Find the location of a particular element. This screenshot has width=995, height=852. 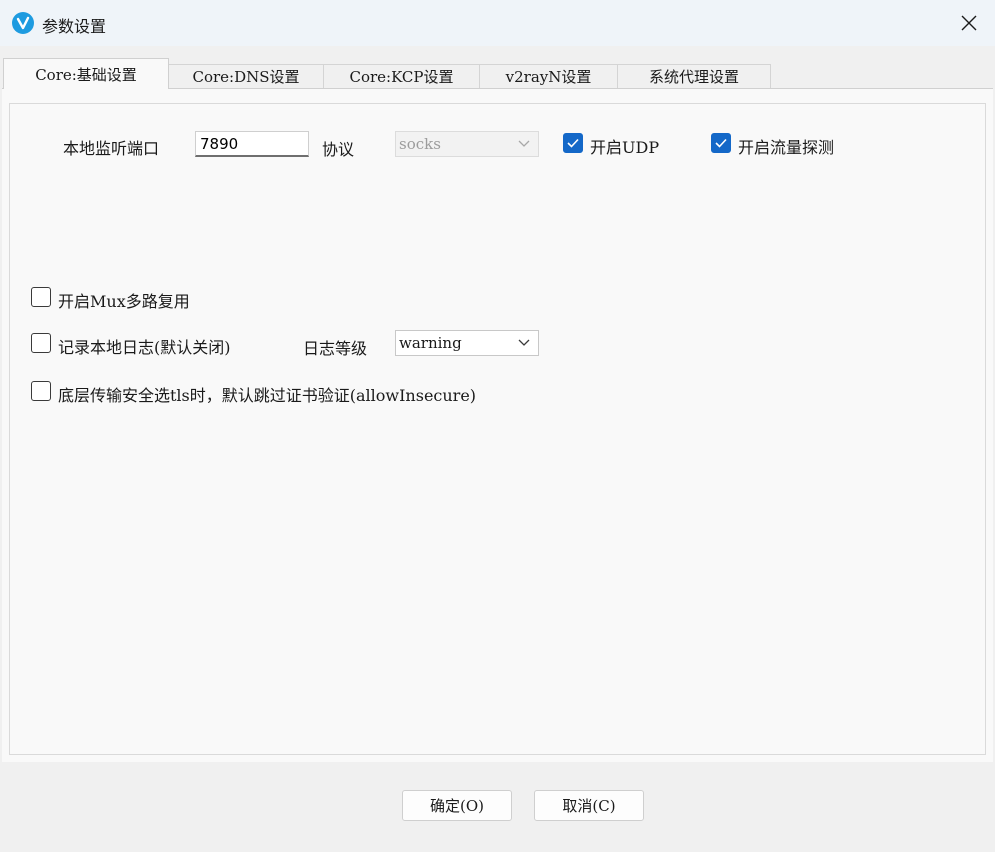

log-level-select: warning is located at coordinates (467, 343).